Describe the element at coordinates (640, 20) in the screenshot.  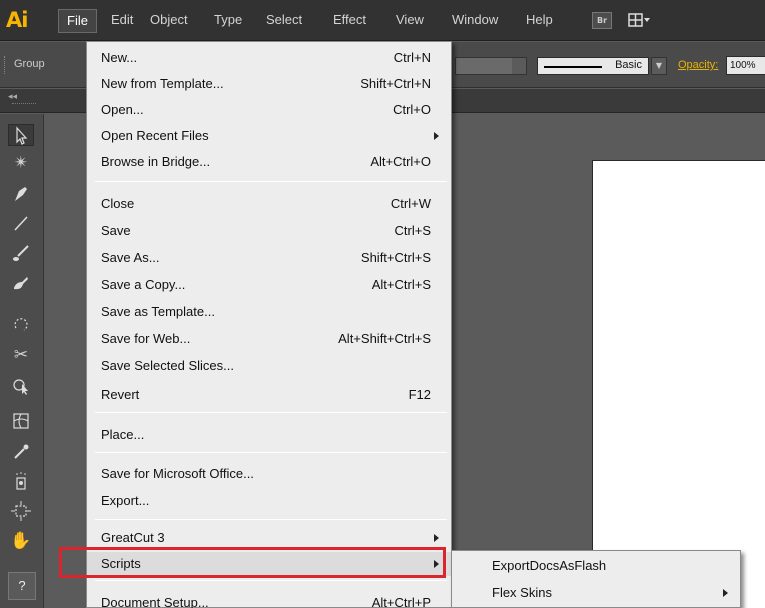
I see `arrange-documents-icon` at that location.